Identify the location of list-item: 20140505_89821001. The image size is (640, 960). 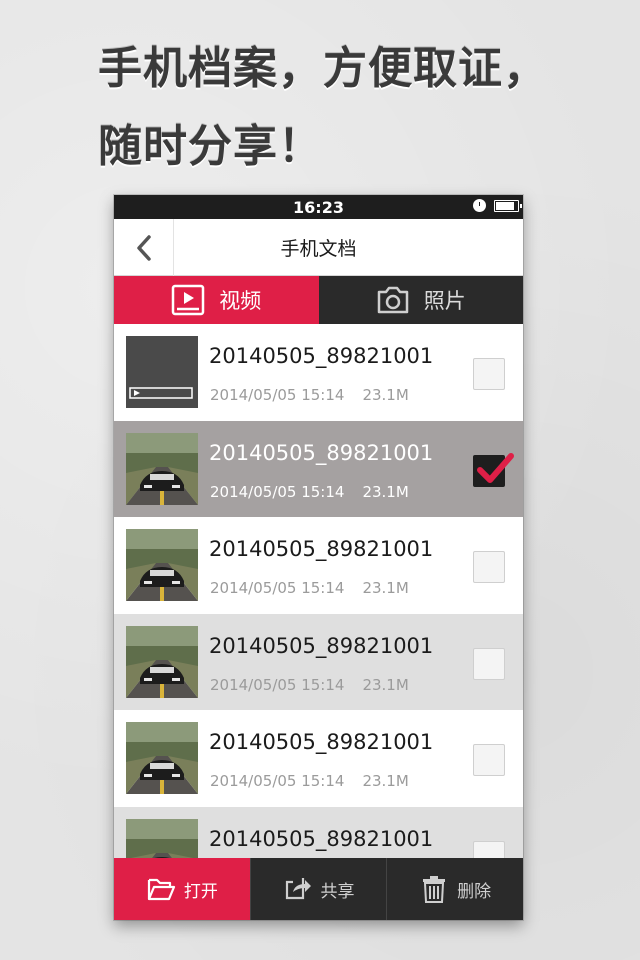
(318, 832).